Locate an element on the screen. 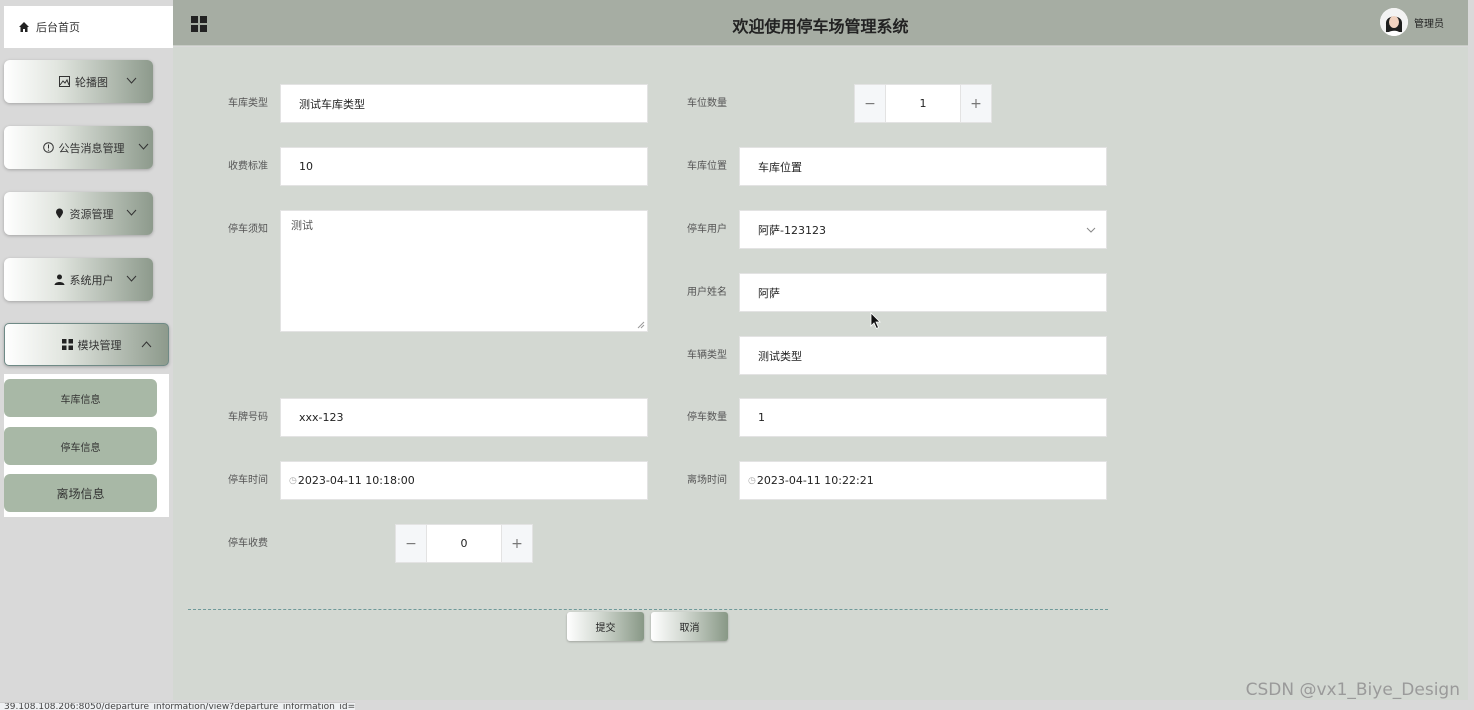  chevron-up-icon is located at coordinates (146, 344).